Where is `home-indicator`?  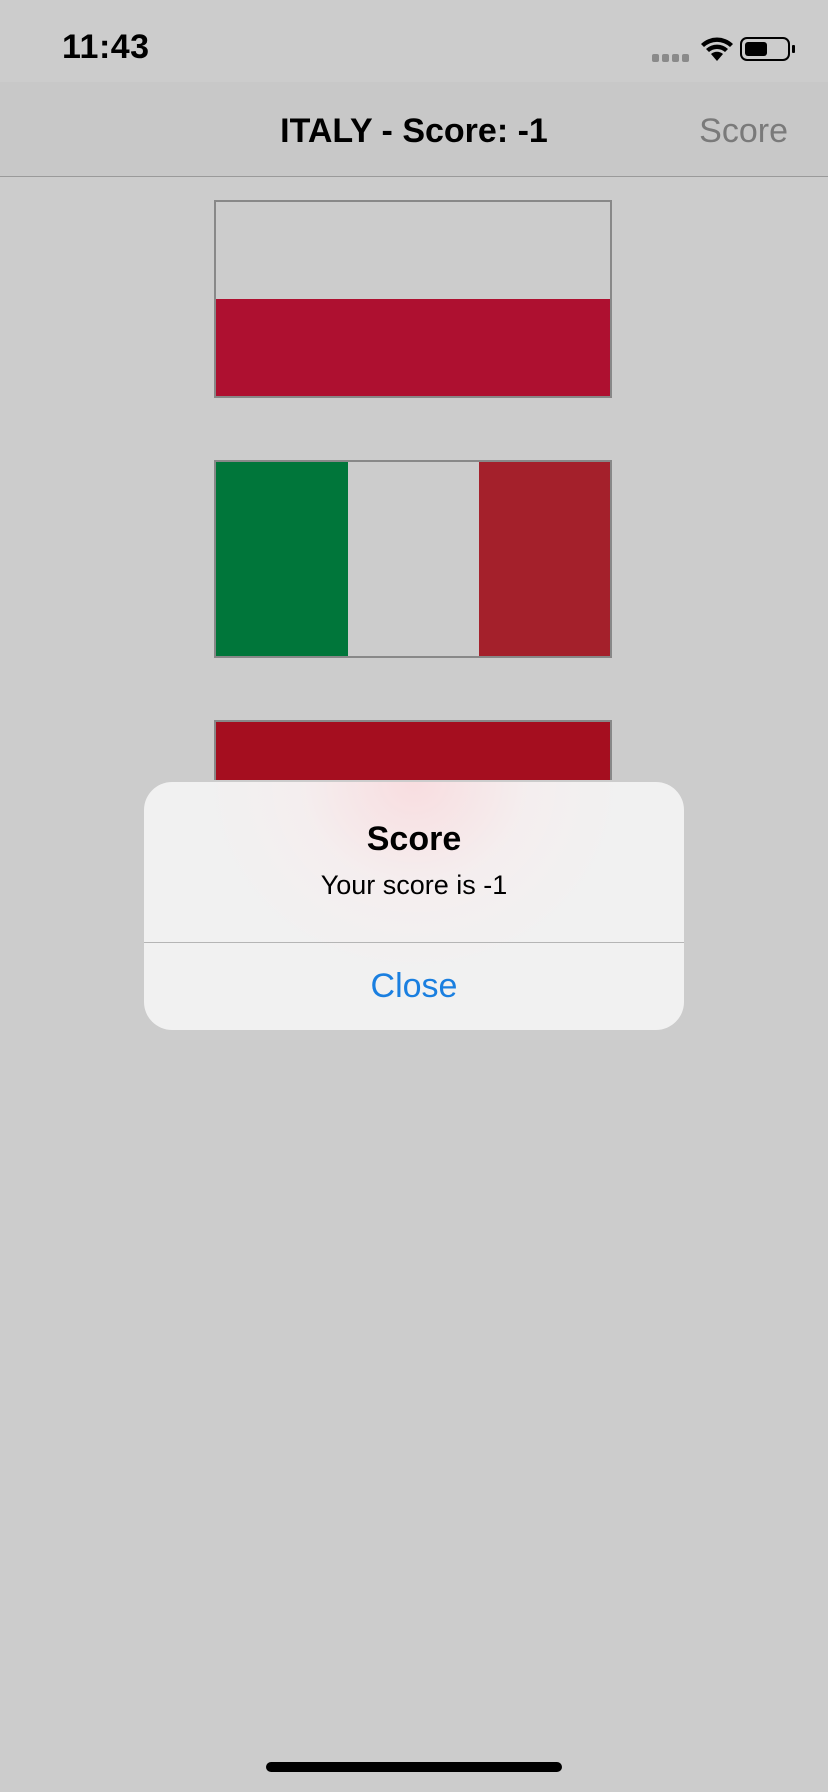
home-indicator is located at coordinates (414, 1767).